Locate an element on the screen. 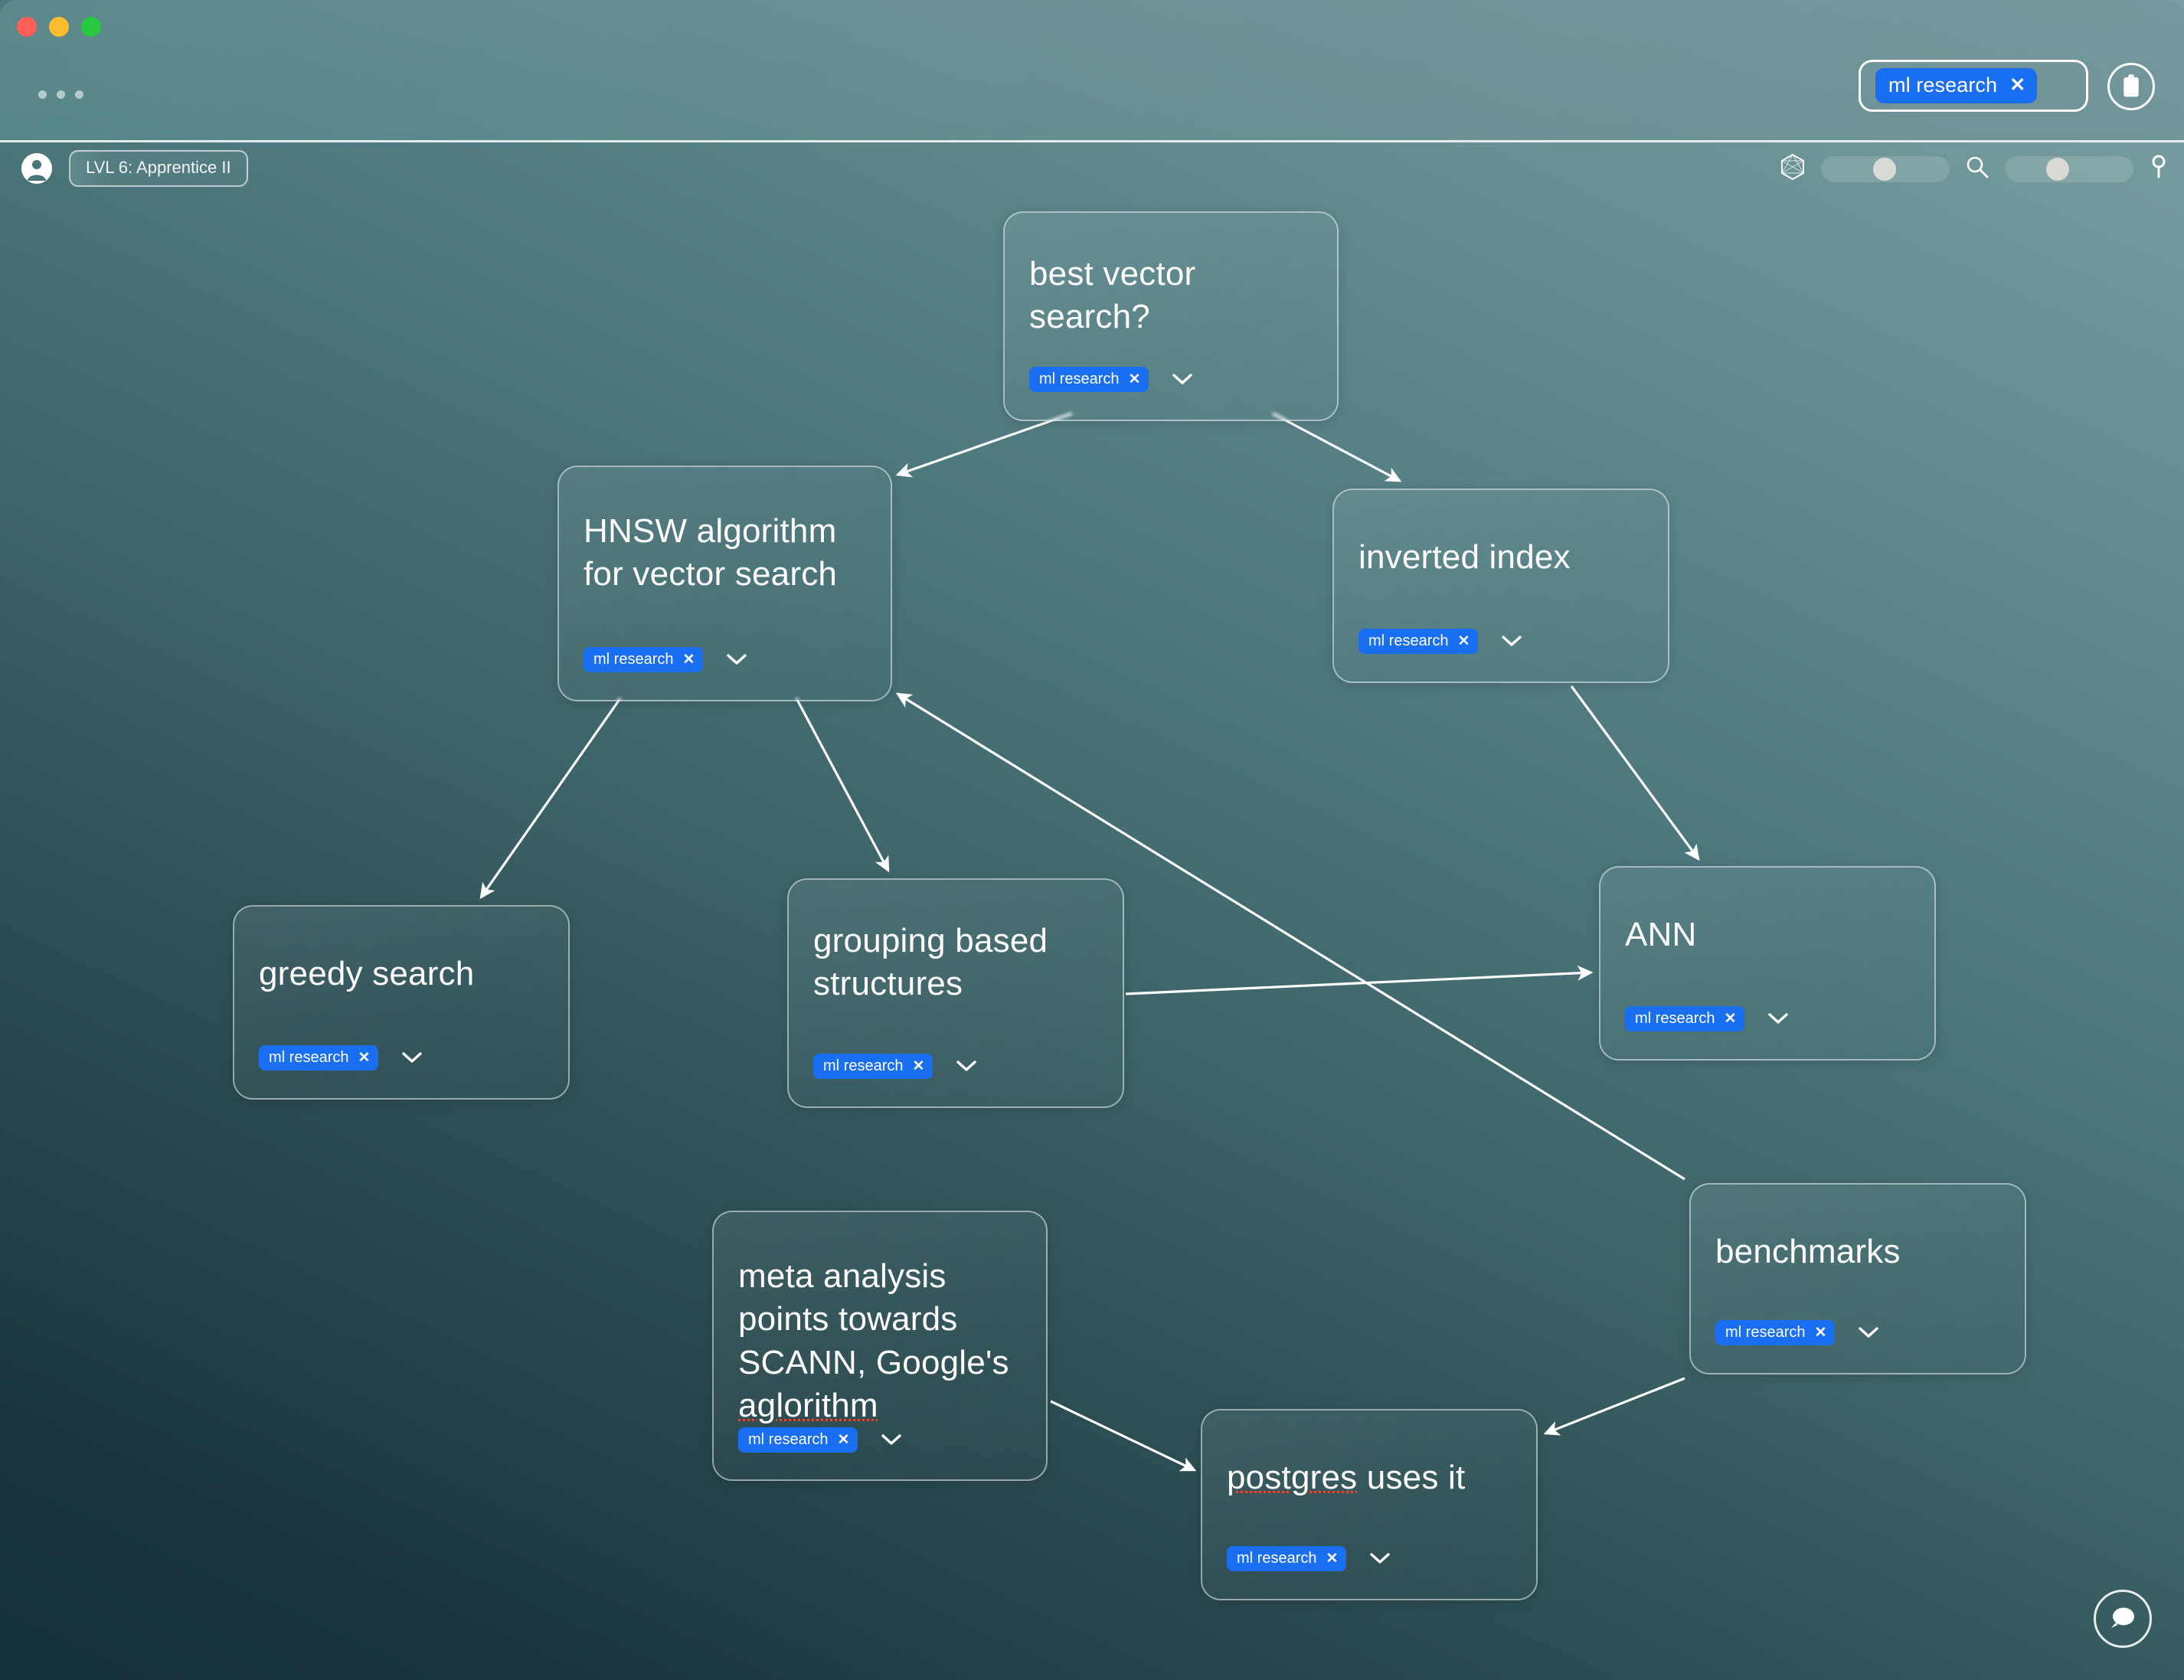  node-card-best-vector-search: best vector search? ml research ✕ is located at coordinates (1171, 316).